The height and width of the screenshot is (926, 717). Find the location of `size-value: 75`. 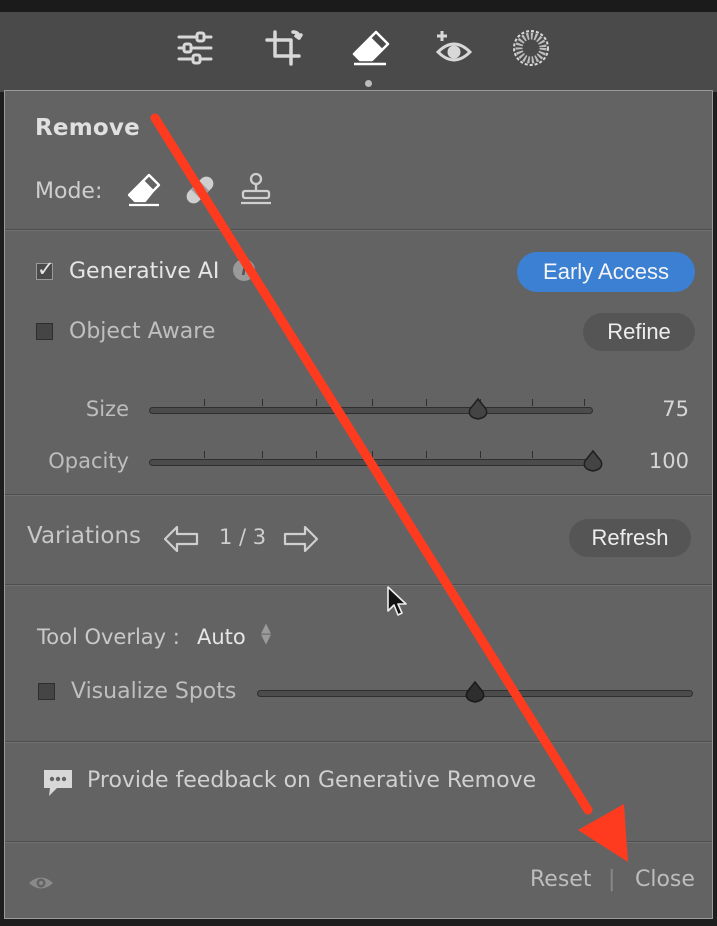

size-value: 75 is located at coordinates (659, 409).